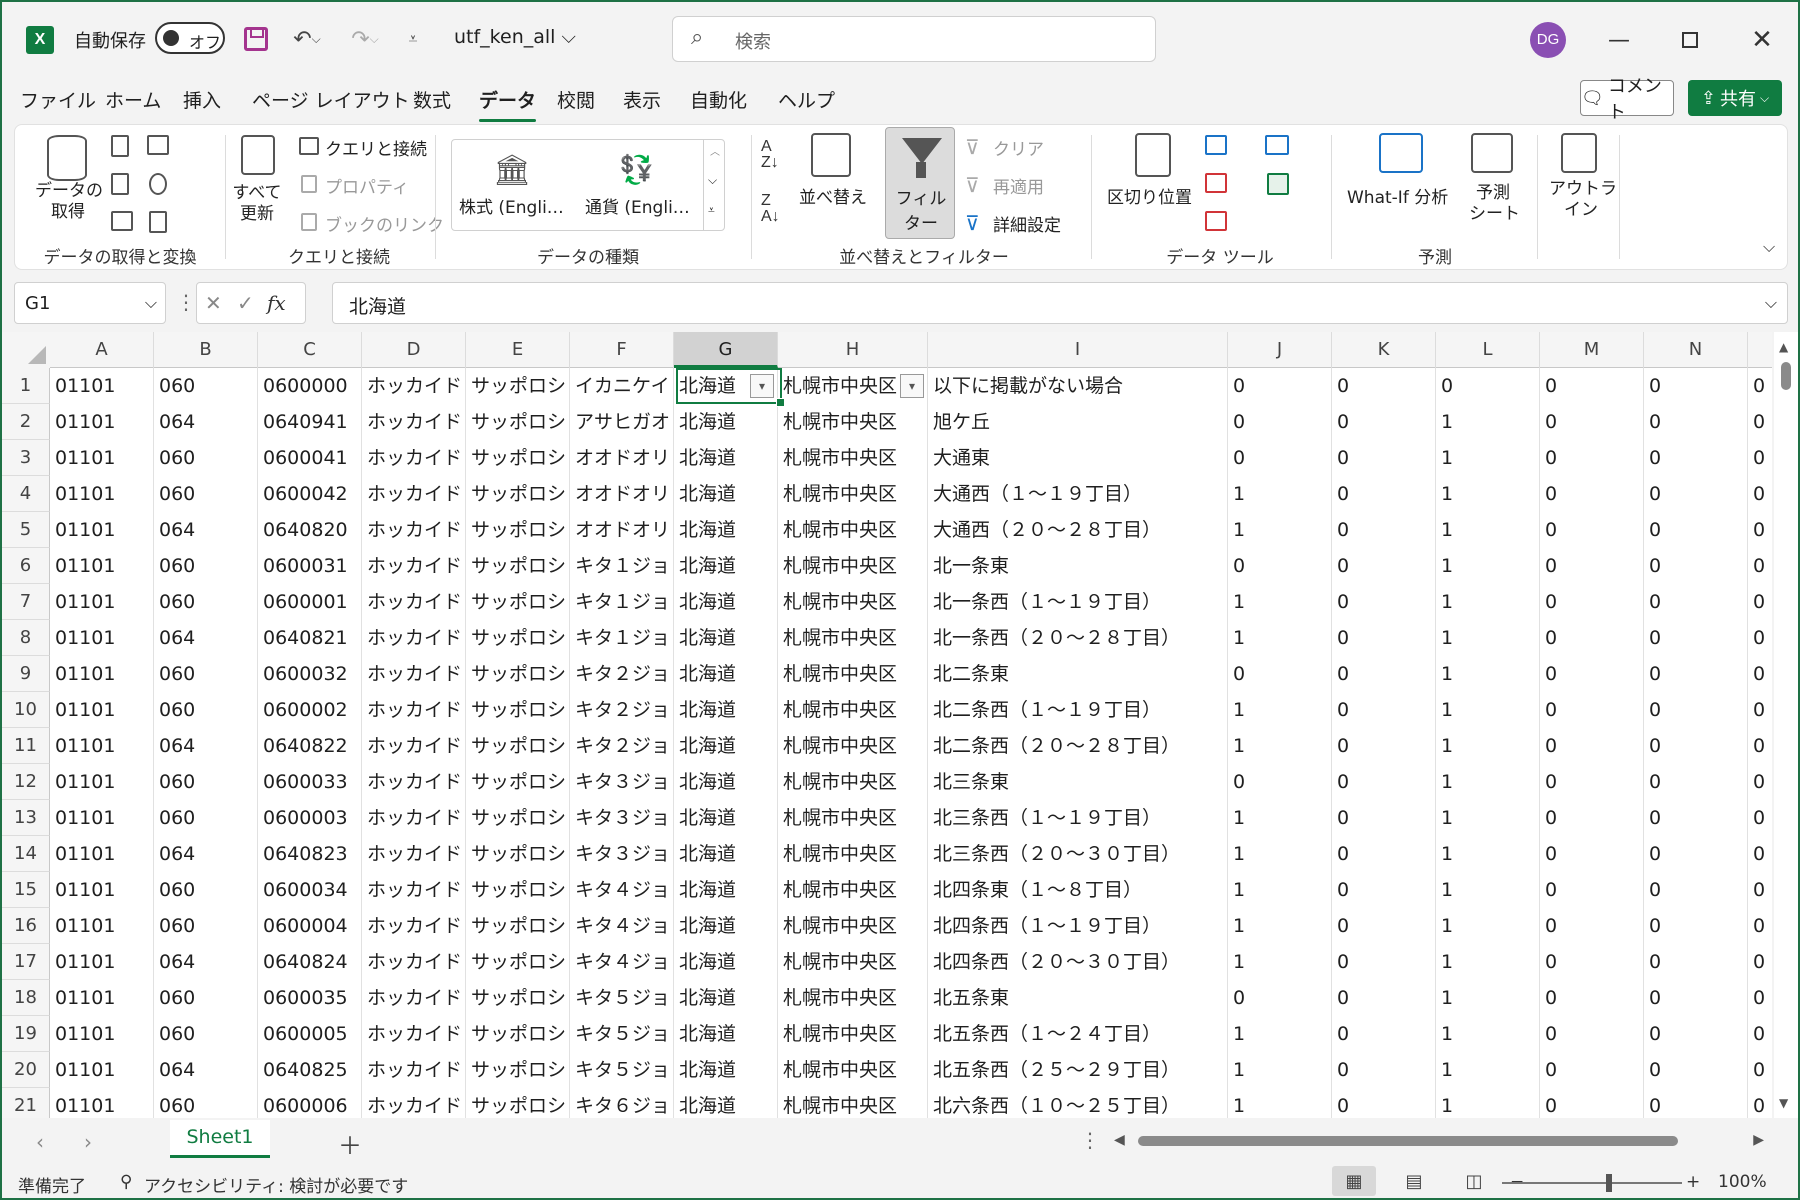 Image resolution: width=1800 pixels, height=1200 pixels. Describe the element at coordinates (622, 1103) in the screenshot. I see `cell: キタ６ジョ` at that location.